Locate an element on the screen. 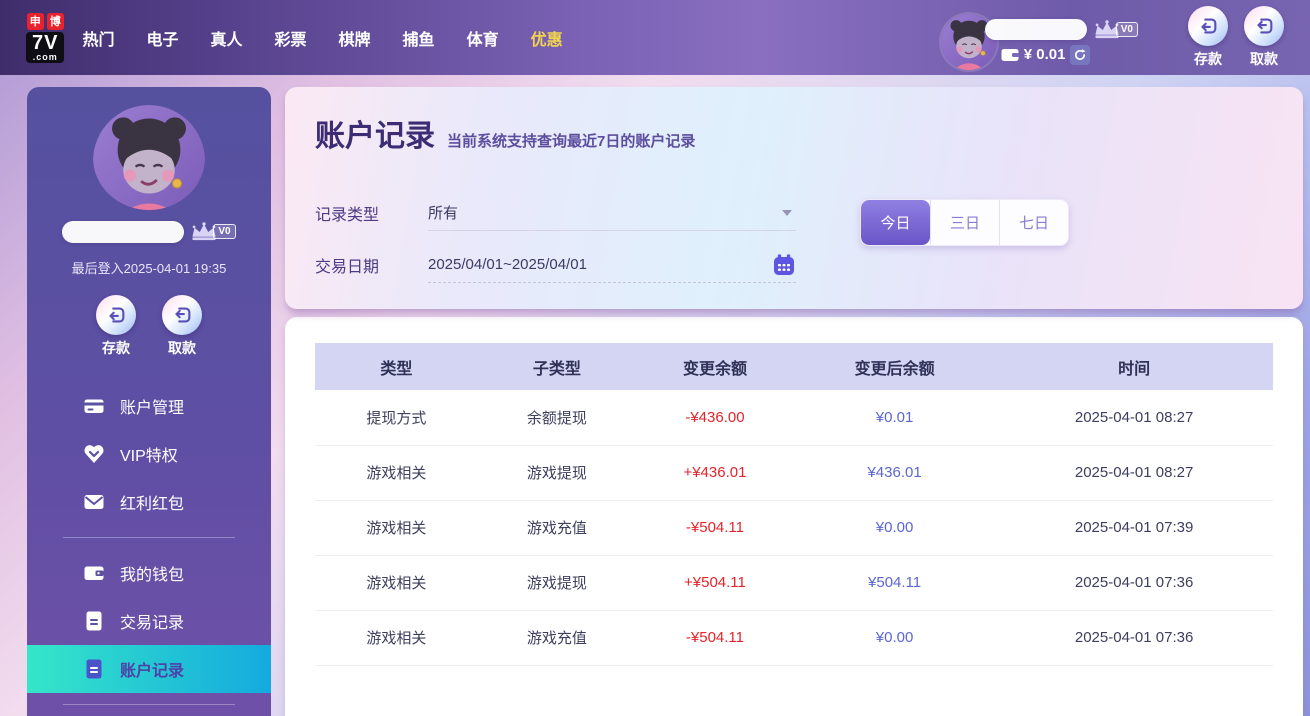 The height and width of the screenshot is (716, 1310). refresh-icon is located at coordinates (1080, 54).